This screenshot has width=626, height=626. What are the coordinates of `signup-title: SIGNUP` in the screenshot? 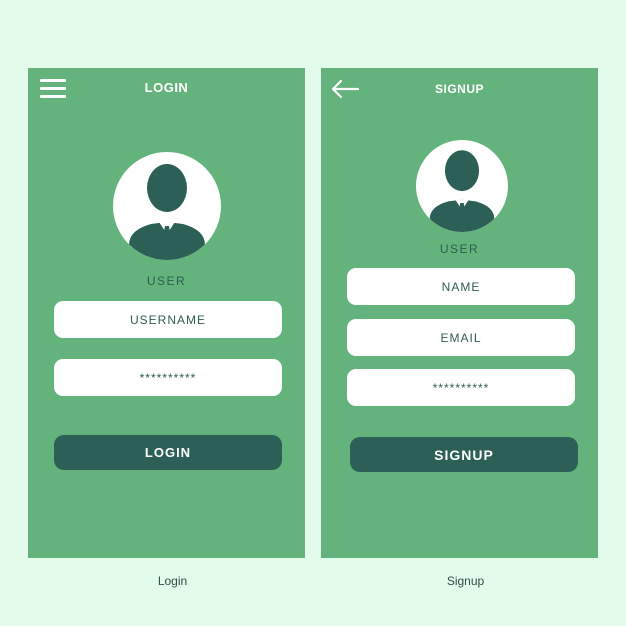 It's located at (459, 89).